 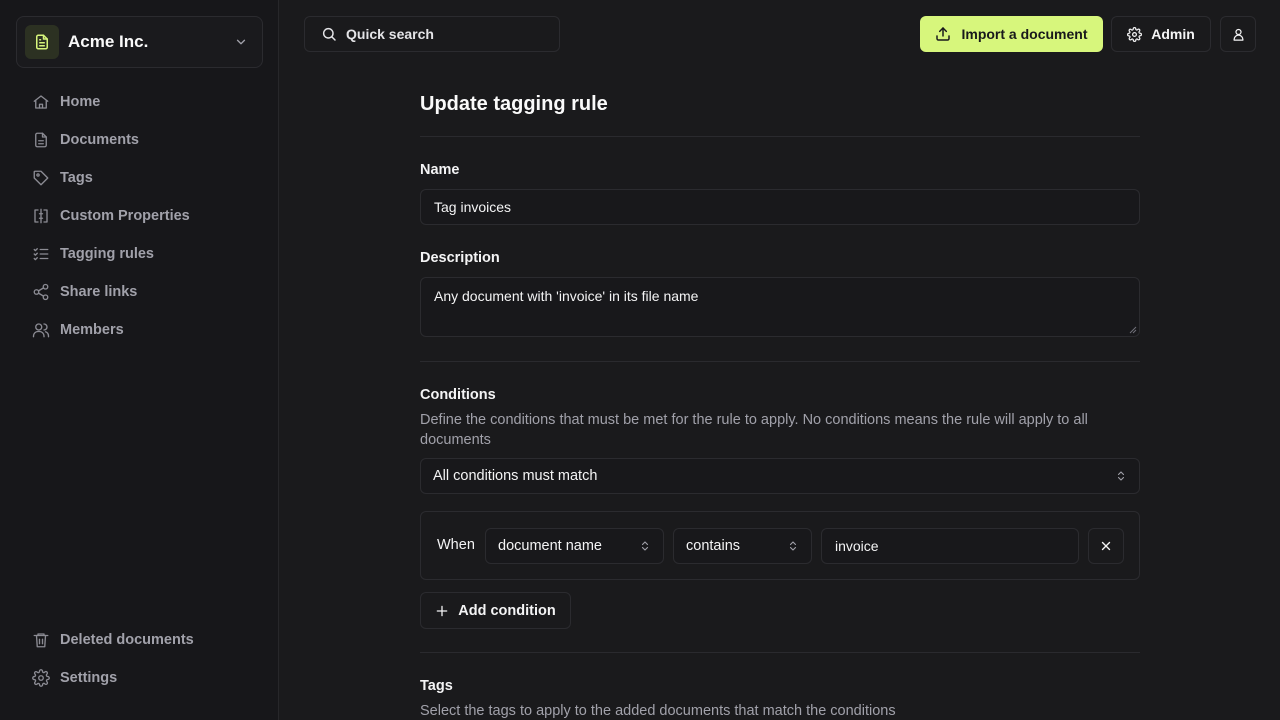 What do you see at coordinates (41, 330) in the screenshot?
I see `users-icon` at bounding box center [41, 330].